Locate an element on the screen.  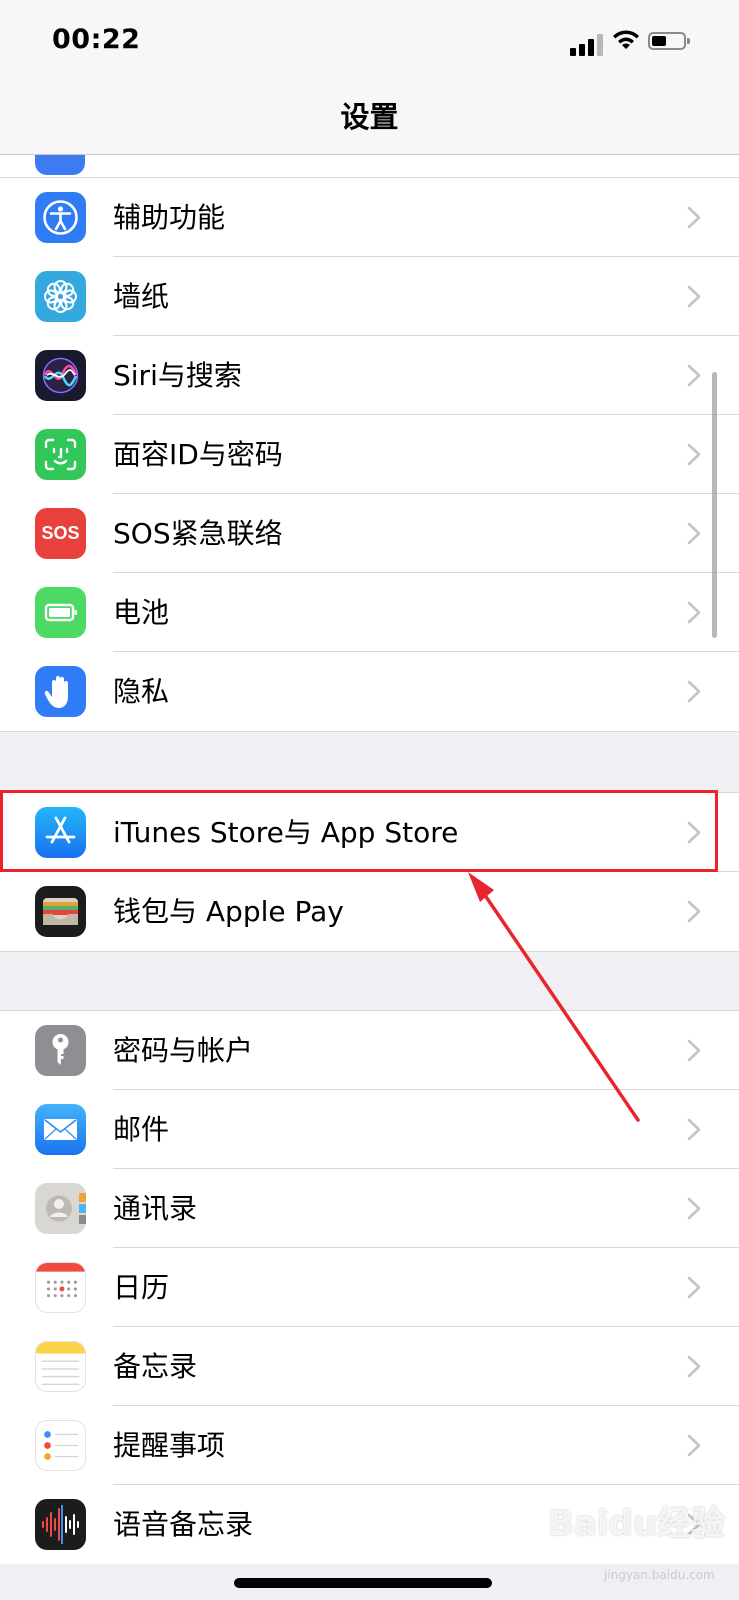
calendar-icon is located at coordinates (60, 1287).